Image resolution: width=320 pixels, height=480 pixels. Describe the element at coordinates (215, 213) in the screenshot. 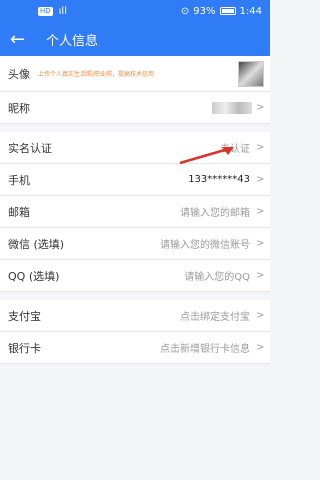

I see `email-value: 请输入您的邮箱` at that location.